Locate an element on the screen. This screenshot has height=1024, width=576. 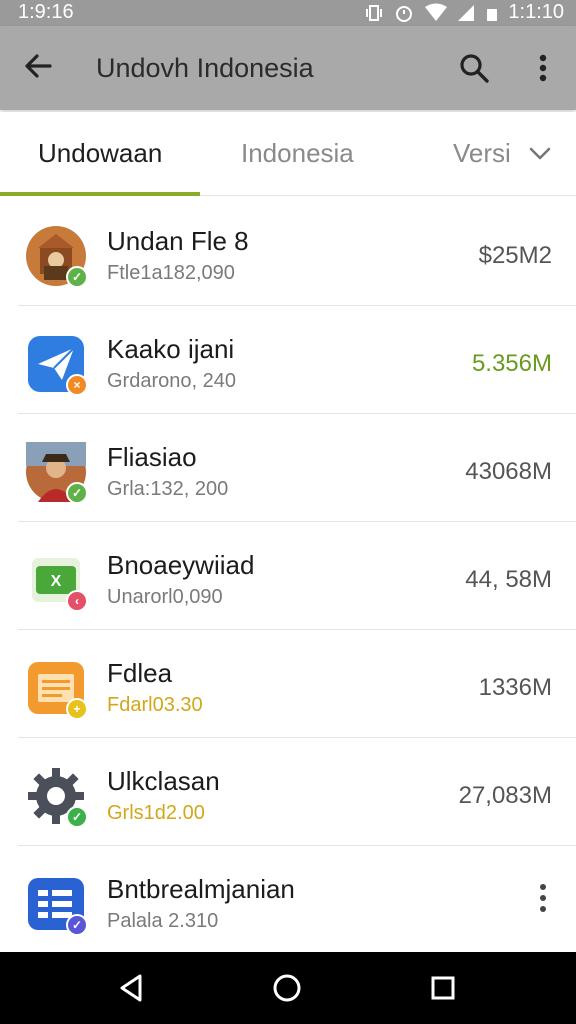
nav-home-icon is located at coordinates (287, 988).